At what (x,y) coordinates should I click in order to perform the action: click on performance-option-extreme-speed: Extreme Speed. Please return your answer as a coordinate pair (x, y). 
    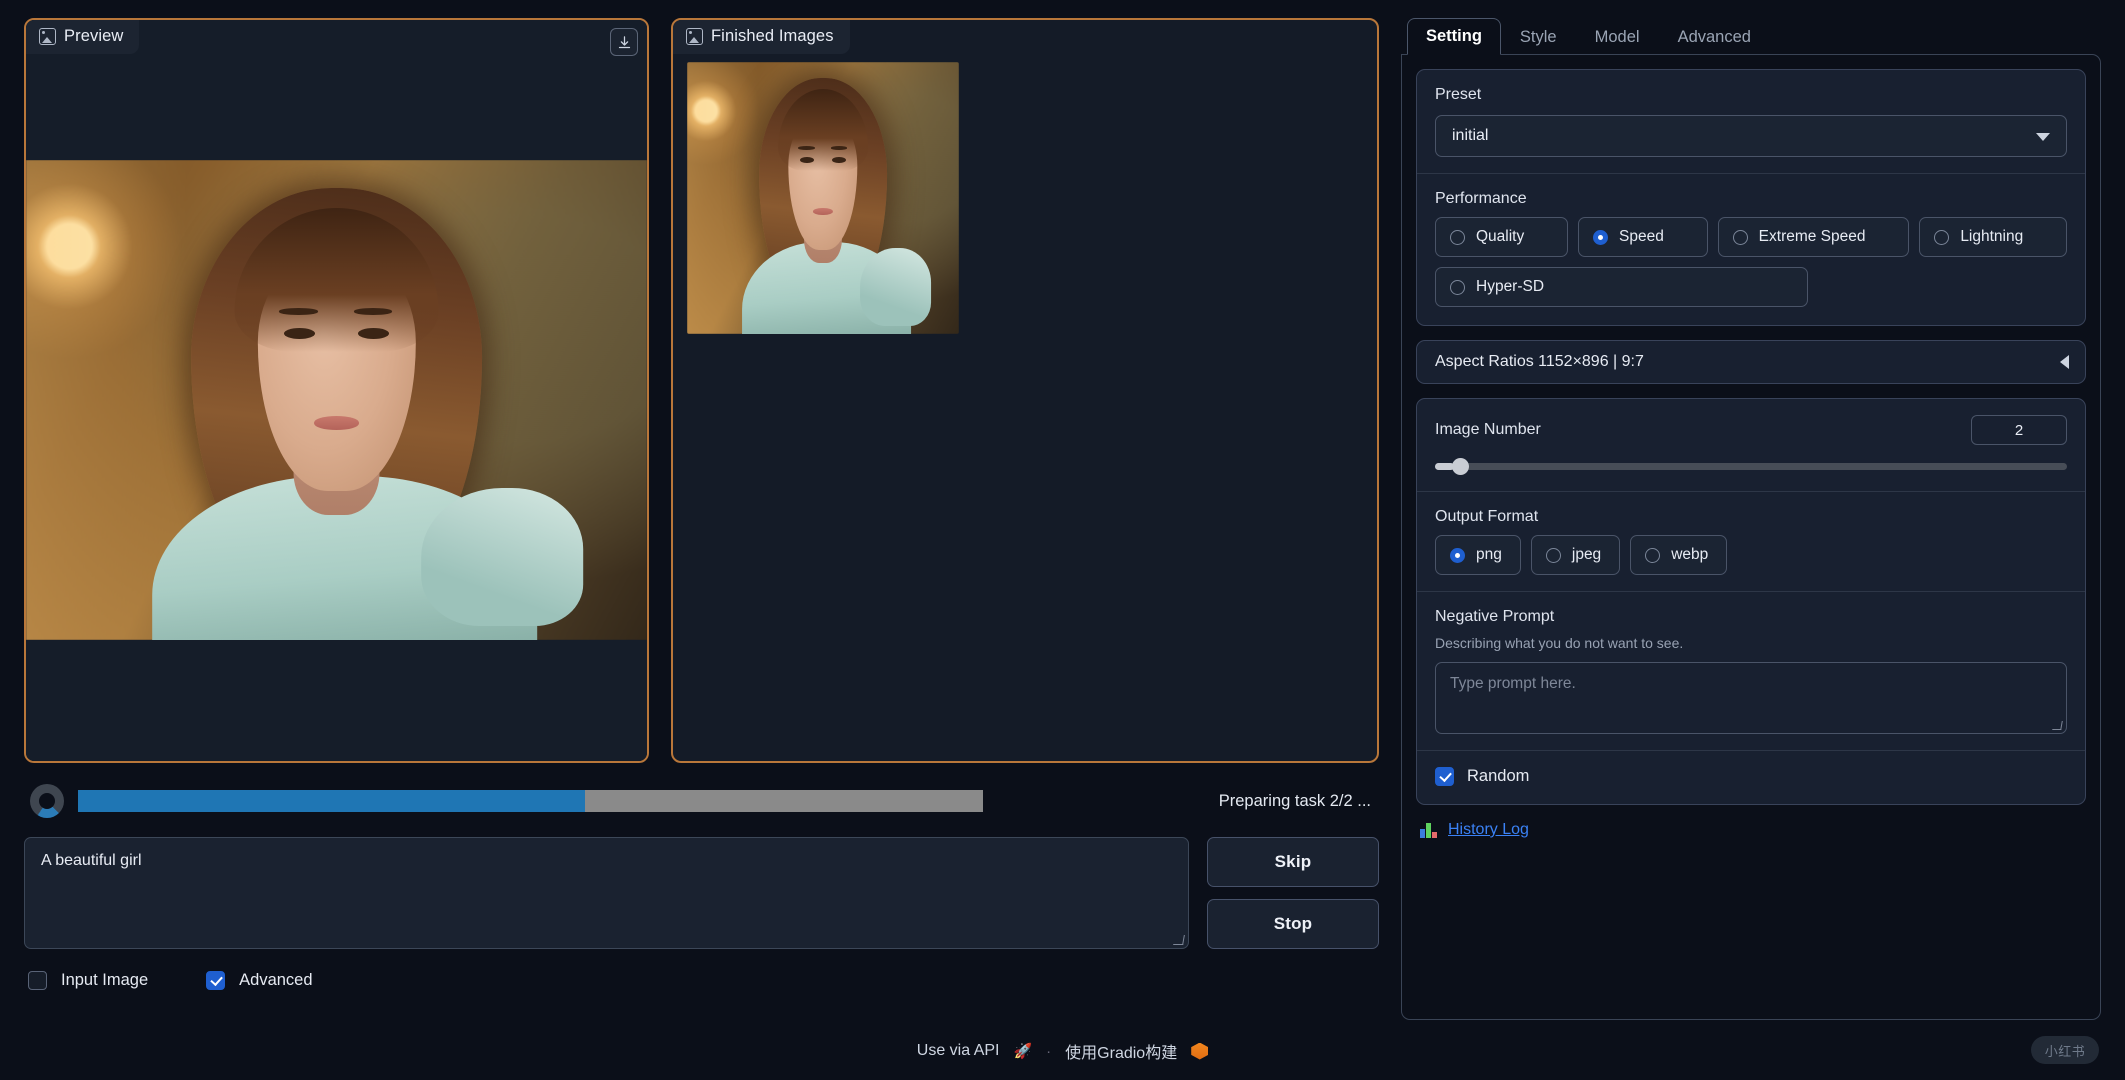
    Looking at the image, I should click on (1813, 237).